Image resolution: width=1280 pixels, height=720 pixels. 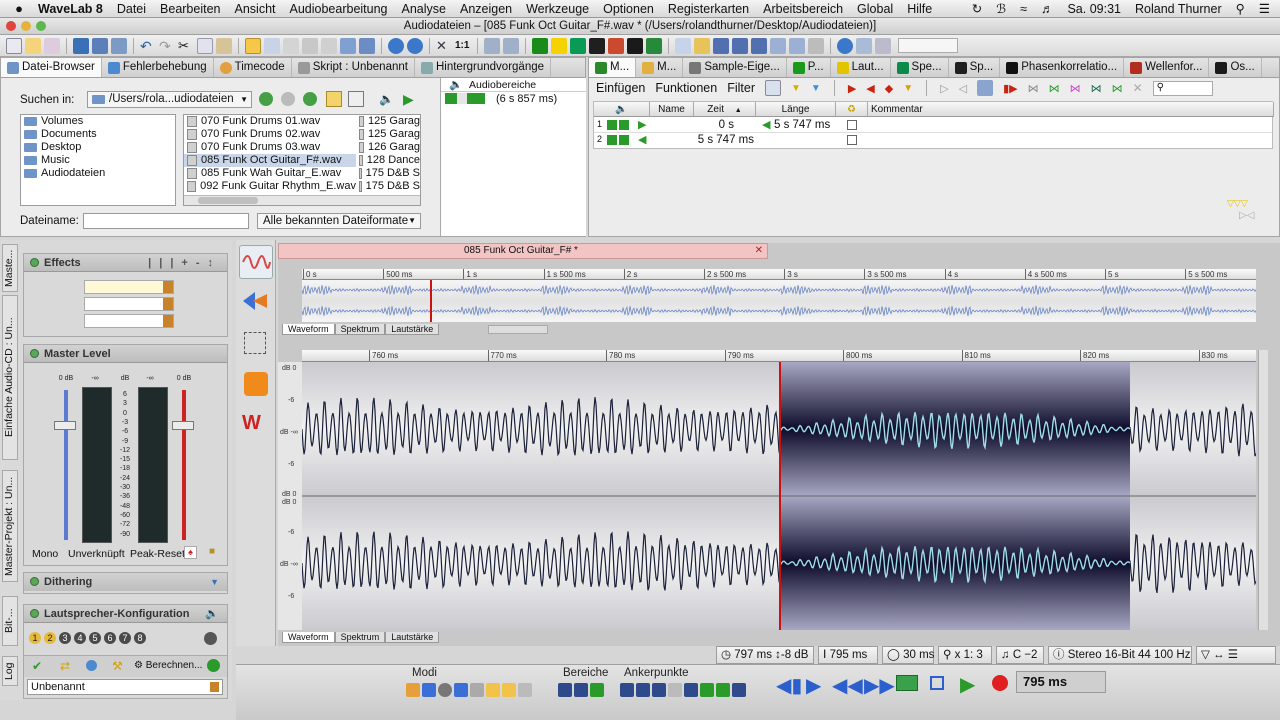 I want to click on format-dropdown: Alle bekannten Dateiformate ▼, so click(x=339, y=221).